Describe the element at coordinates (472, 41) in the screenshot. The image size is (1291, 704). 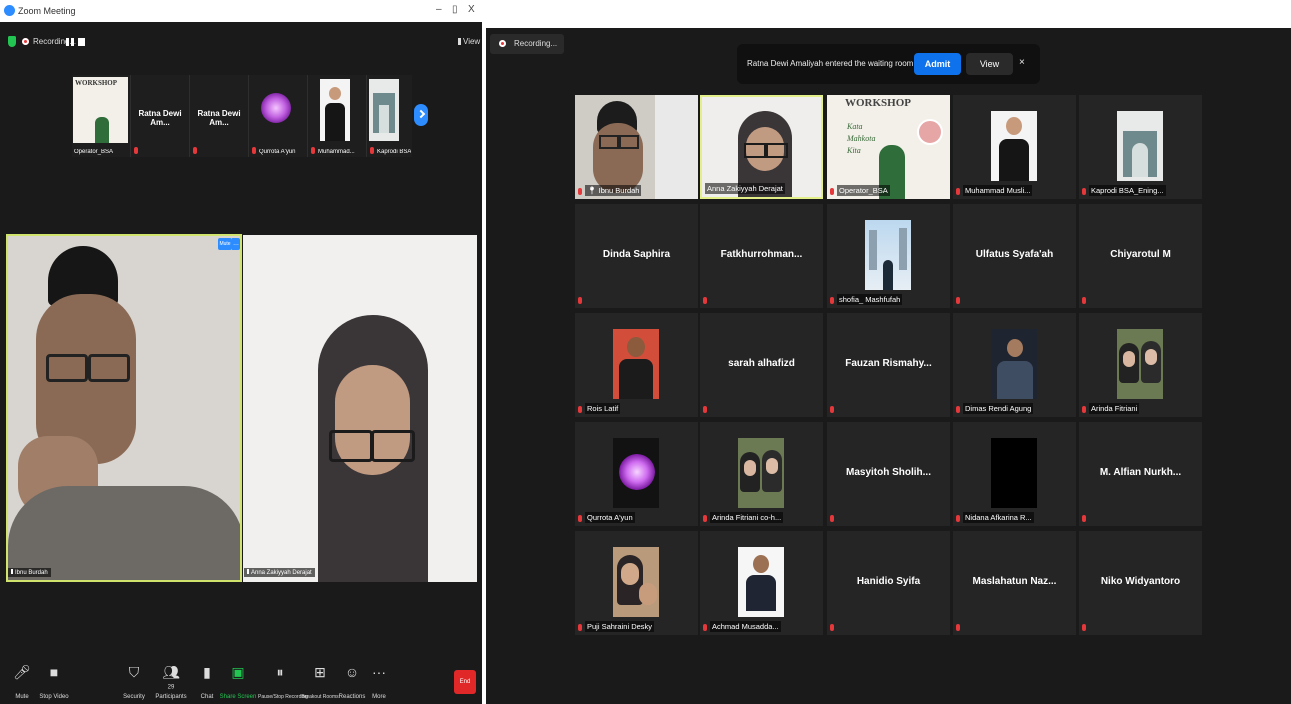
I see `view-label: View` at that location.